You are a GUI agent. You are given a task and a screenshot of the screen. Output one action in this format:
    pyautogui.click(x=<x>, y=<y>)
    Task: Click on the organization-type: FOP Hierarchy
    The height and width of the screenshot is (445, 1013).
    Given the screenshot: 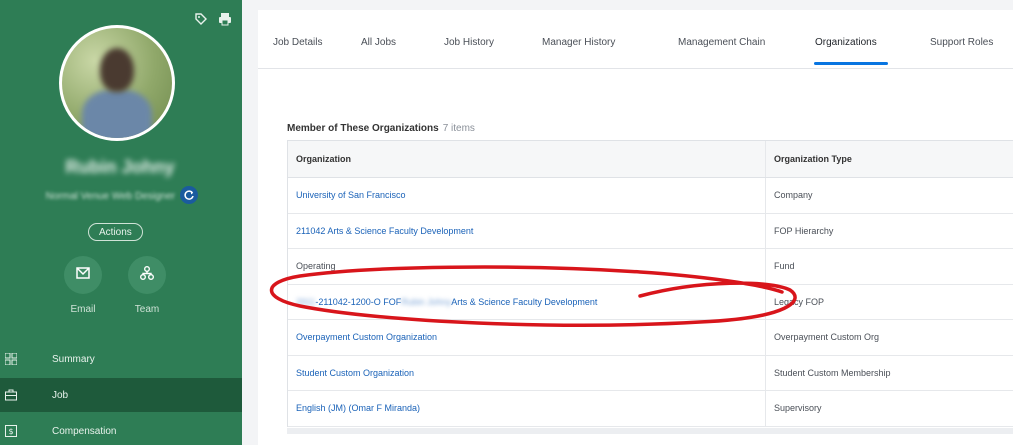 What is the action you would take?
    pyautogui.click(x=804, y=230)
    